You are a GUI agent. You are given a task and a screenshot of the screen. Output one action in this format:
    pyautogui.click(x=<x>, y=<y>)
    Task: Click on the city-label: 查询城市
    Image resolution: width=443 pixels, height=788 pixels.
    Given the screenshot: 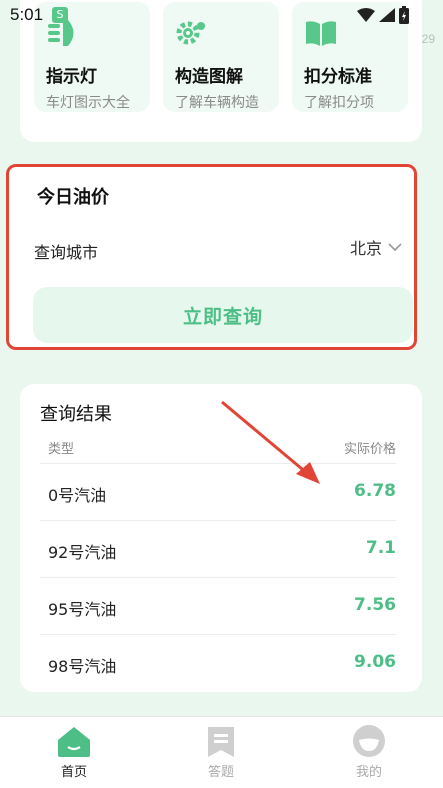 What is the action you would take?
    pyautogui.click(x=66, y=252)
    